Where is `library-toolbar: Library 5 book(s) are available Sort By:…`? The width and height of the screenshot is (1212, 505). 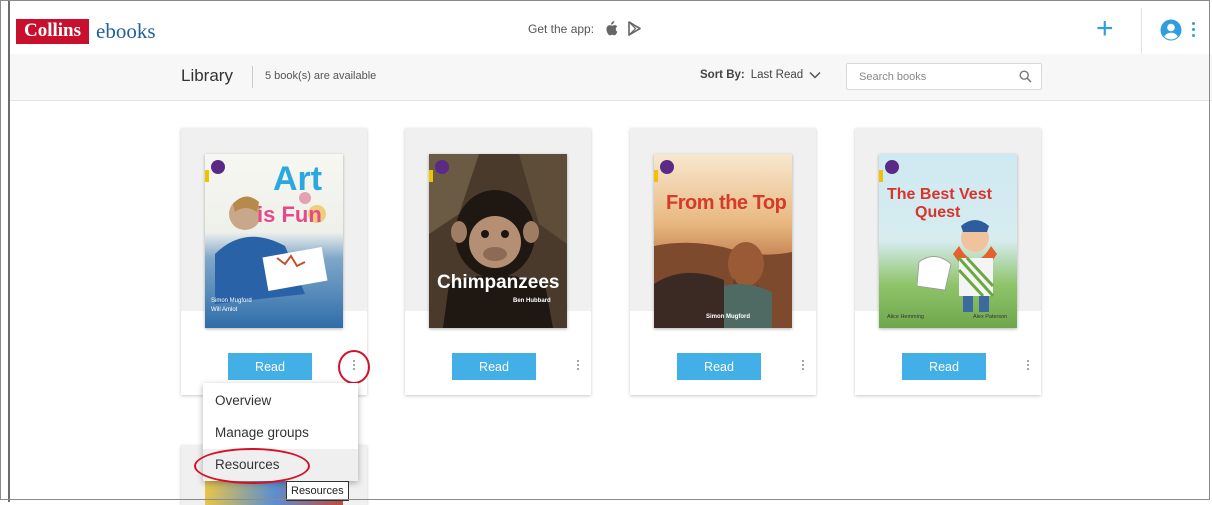
library-toolbar: Library 5 book(s) are available Sort By:… is located at coordinates (611, 77).